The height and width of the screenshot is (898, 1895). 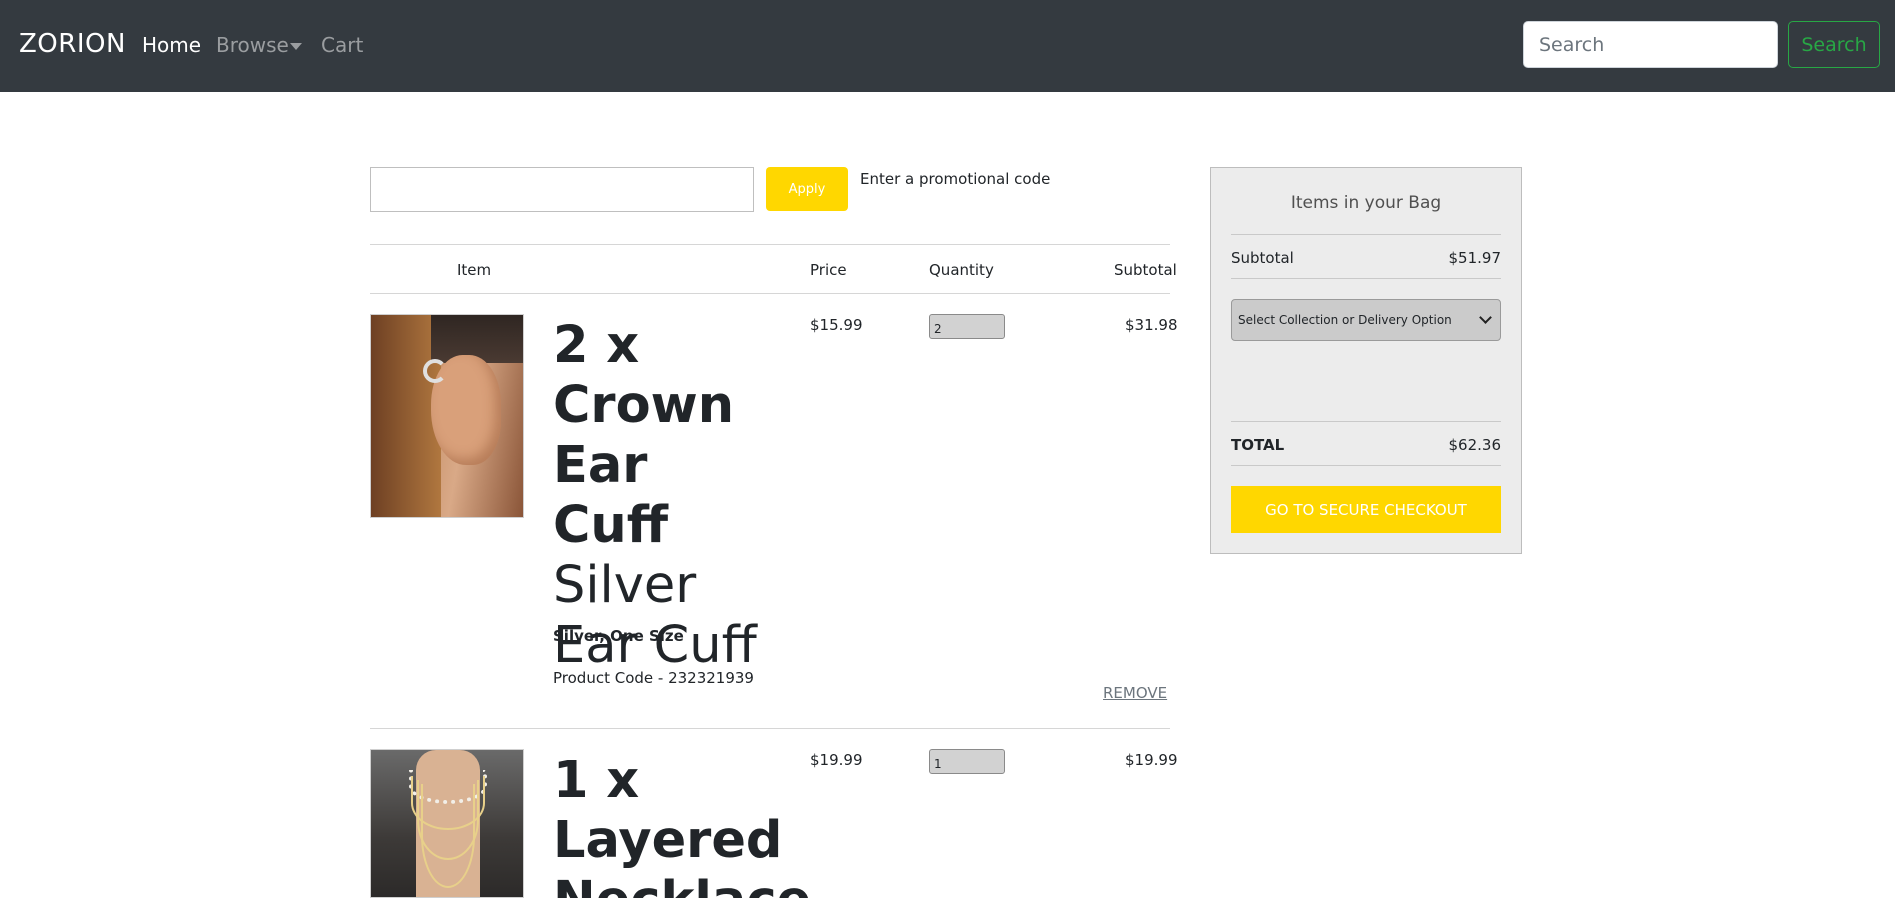 I want to click on search-input, so click(x=1650, y=44).